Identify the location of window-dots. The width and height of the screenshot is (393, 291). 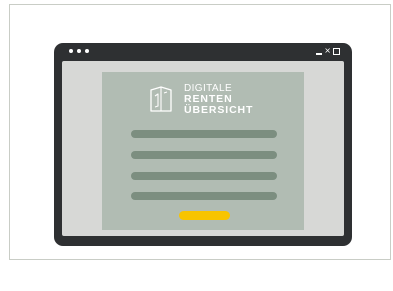
(79, 51).